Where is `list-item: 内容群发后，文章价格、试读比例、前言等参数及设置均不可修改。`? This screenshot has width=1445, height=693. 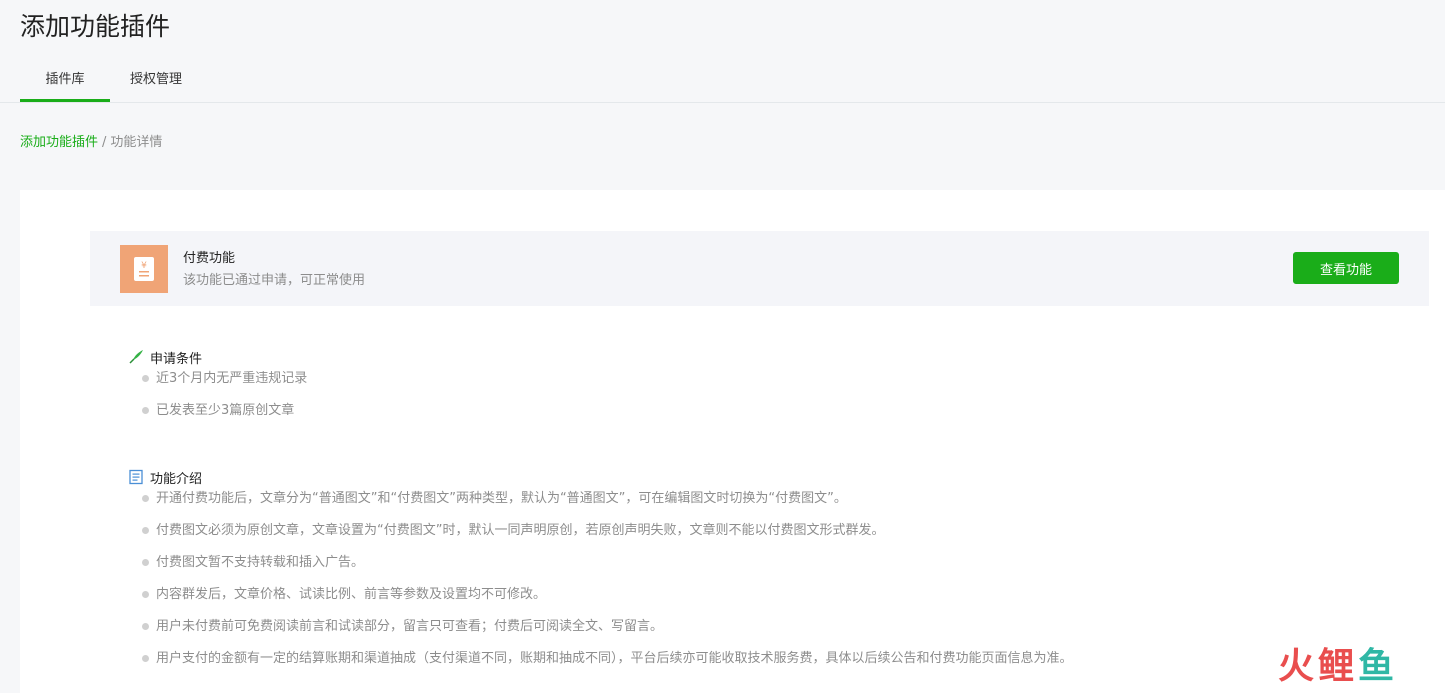
list-item: 内容群发后，文章价格、试读比例、前言等参数及设置均不可修改。 is located at coordinates (607, 602).